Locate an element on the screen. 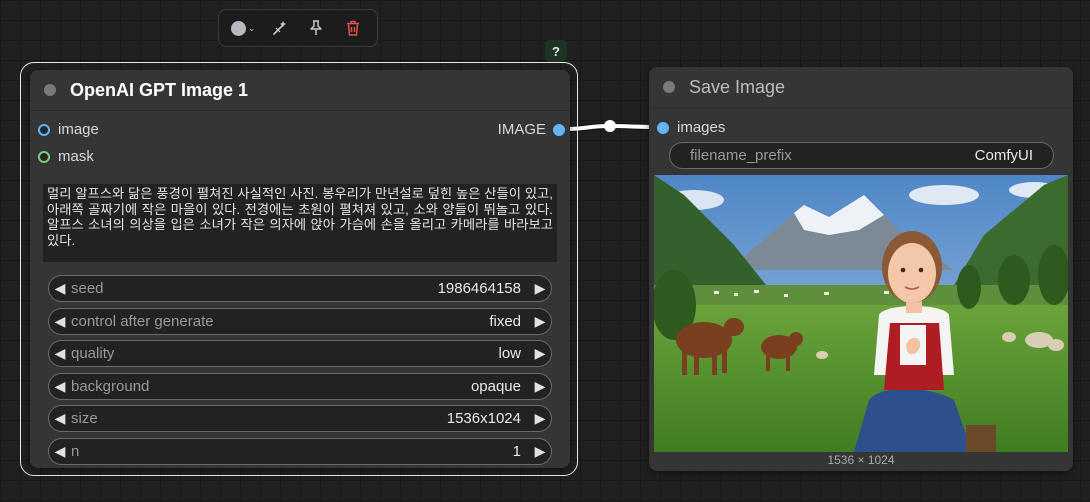 This screenshot has width=1090, height=502. help-badge: ? is located at coordinates (556, 51).